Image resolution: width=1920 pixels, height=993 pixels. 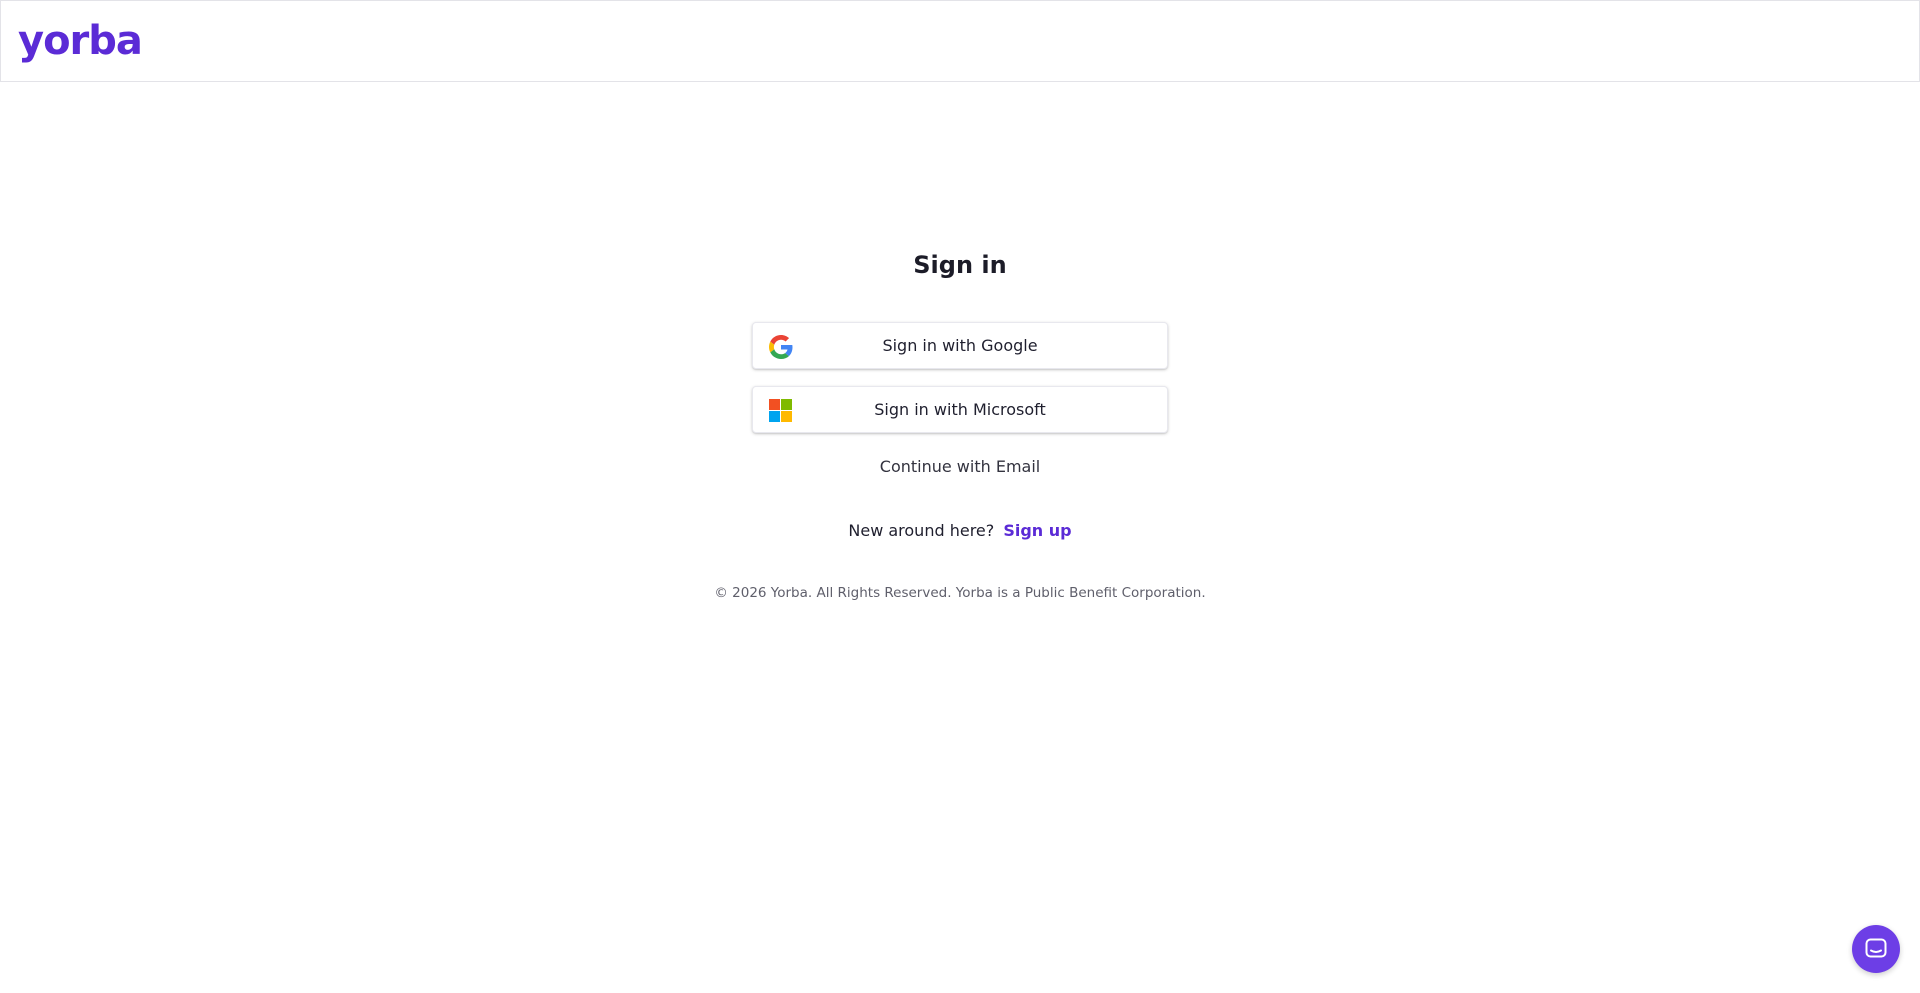 I want to click on continue-with-email-link: Continue with Email, so click(x=960, y=467).